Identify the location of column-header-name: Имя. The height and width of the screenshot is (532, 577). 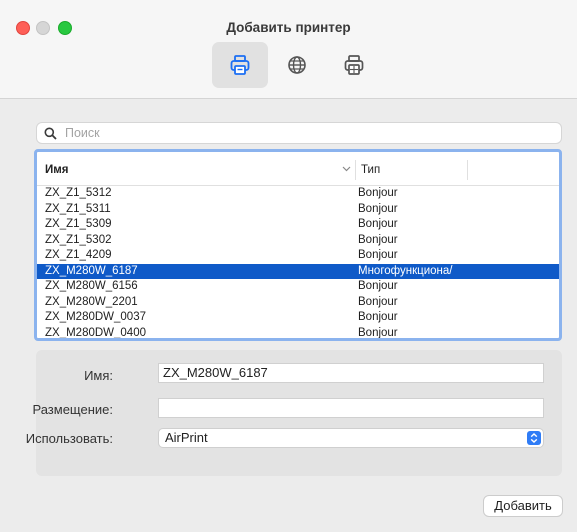
(56, 170).